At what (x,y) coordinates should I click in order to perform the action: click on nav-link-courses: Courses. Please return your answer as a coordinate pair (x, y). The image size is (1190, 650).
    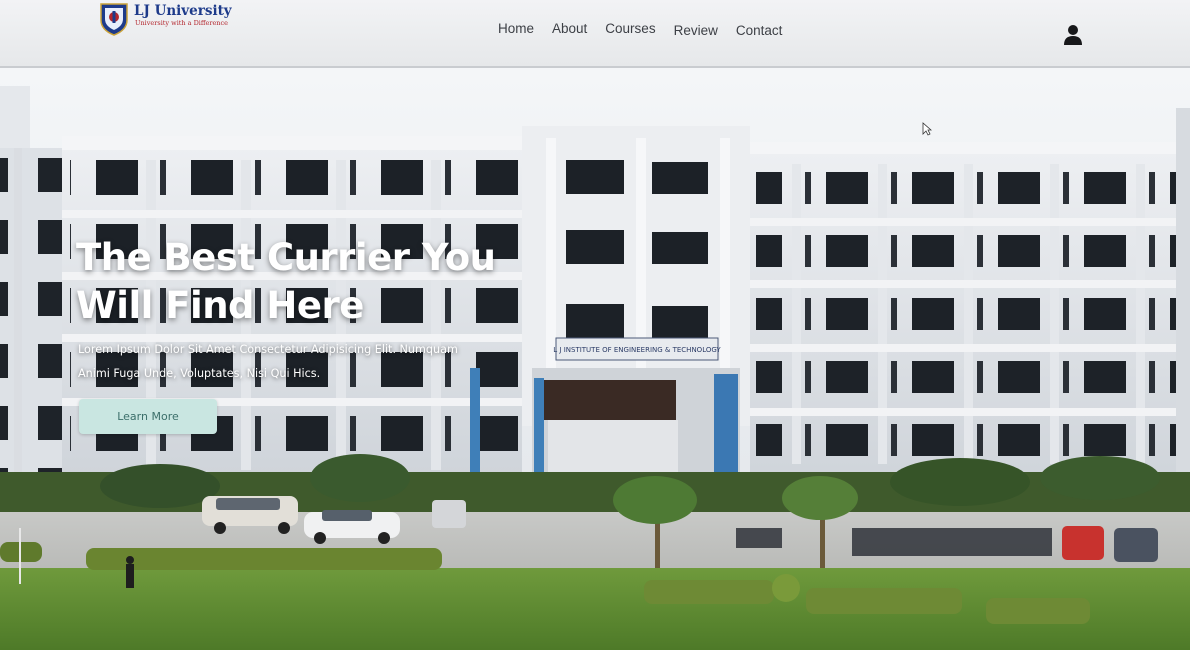
    Looking at the image, I should click on (630, 28).